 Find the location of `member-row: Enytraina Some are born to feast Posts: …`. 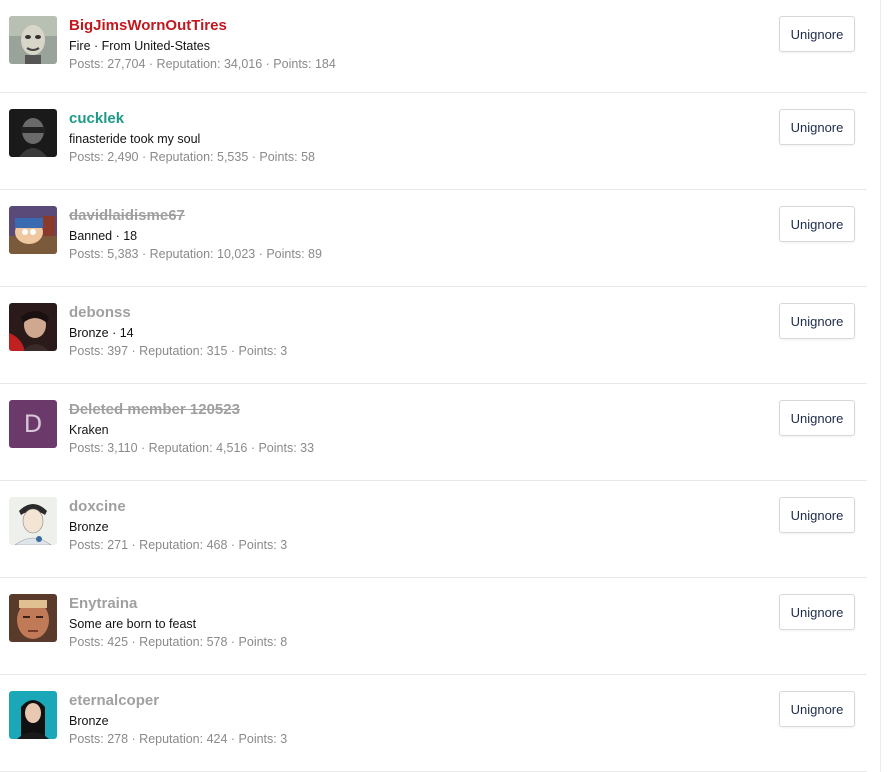

member-row: Enytraina Some are born to feast Posts: … is located at coordinates (433, 626).